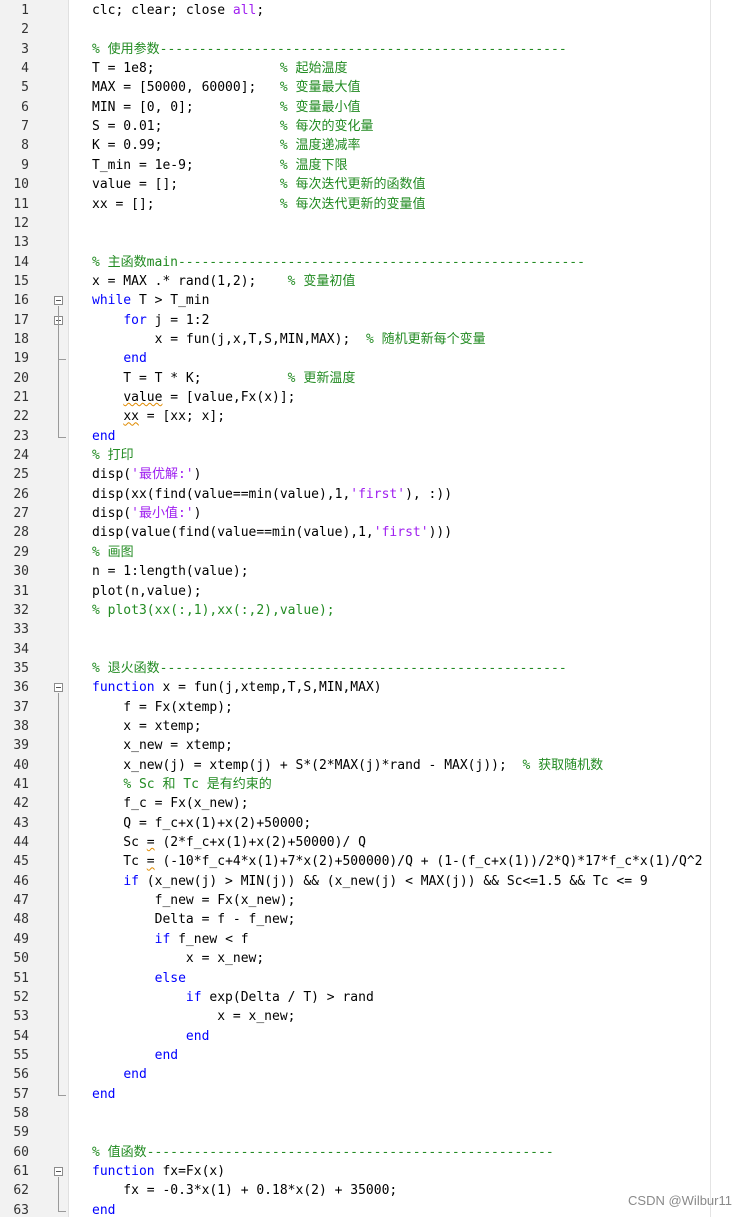 The width and height of the screenshot is (746, 1220). What do you see at coordinates (220, 68) in the screenshot?
I see `code-text: T = 1e8; % 起始温度` at bounding box center [220, 68].